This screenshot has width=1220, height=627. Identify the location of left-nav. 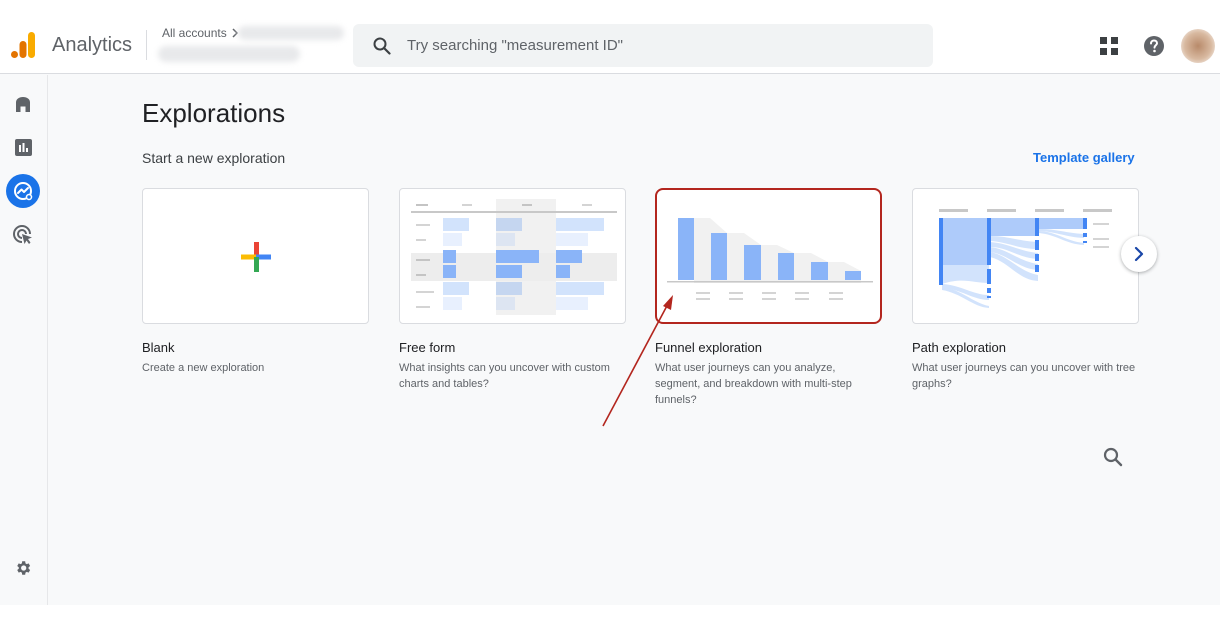
(24, 340).